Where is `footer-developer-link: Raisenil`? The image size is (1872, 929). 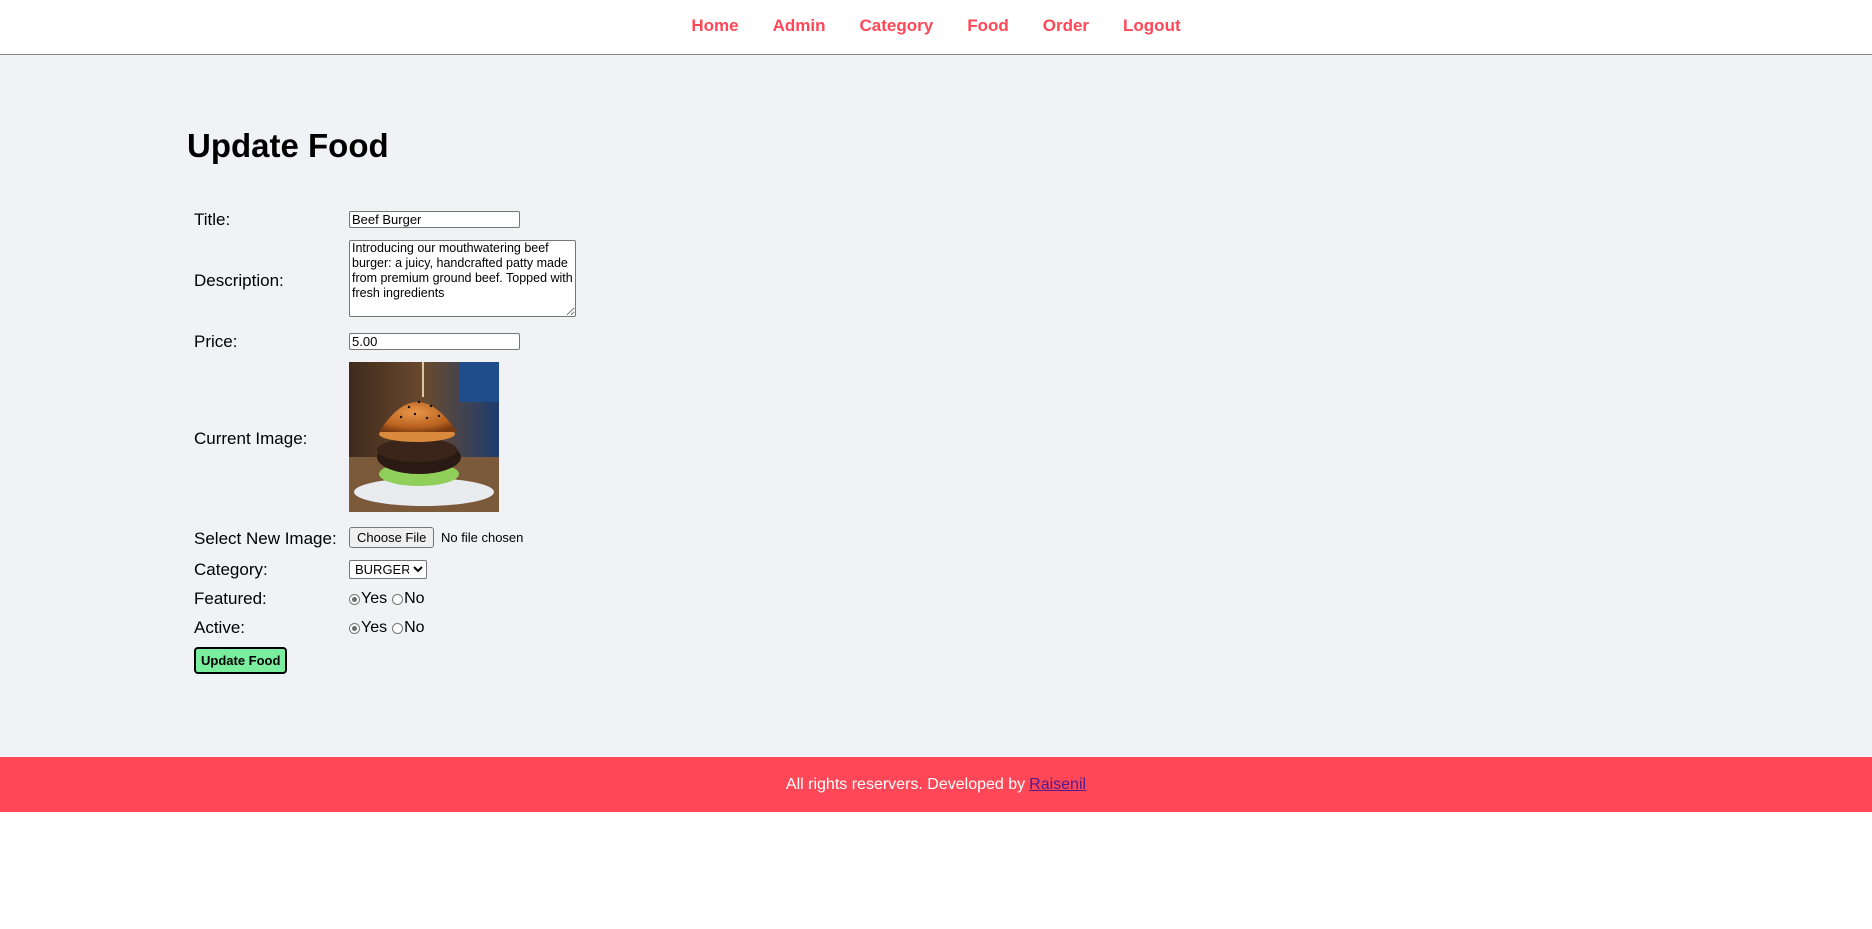
footer-developer-link: Raisenil is located at coordinates (1057, 785).